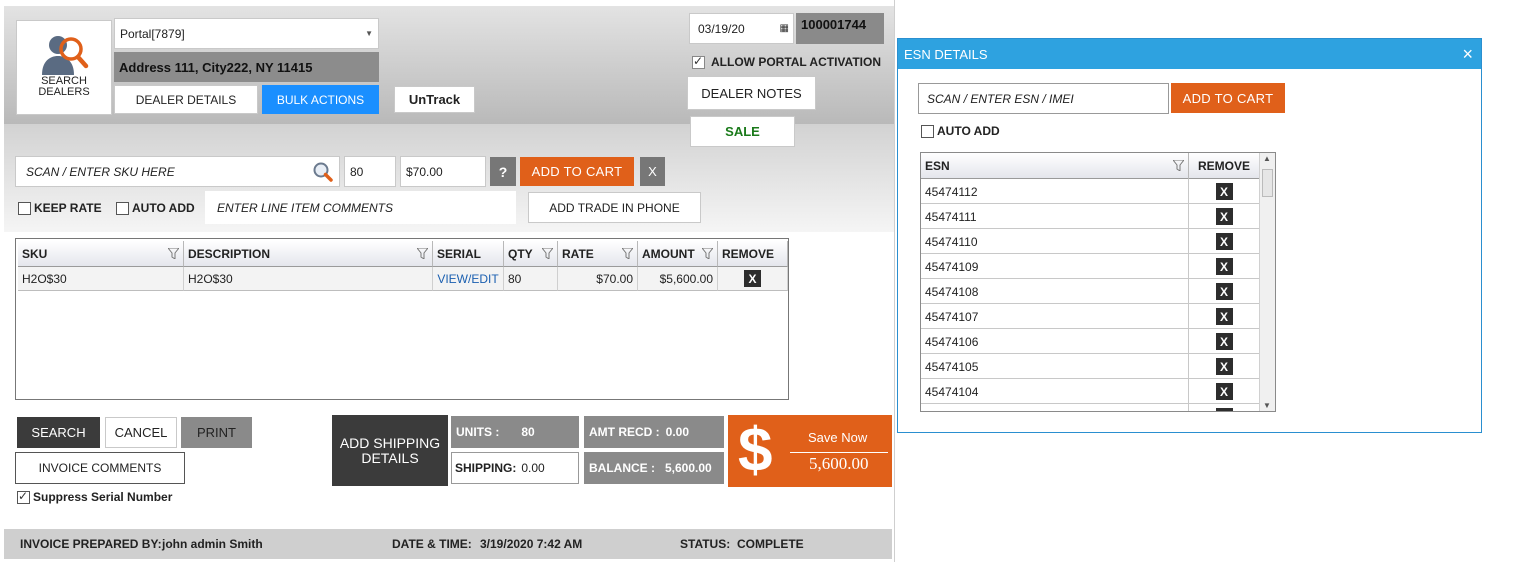 This screenshot has width=1540, height=562. What do you see at coordinates (1055, 216) in the screenshot?
I see `esn-value: 45474111` at bounding box center [1055, 216].